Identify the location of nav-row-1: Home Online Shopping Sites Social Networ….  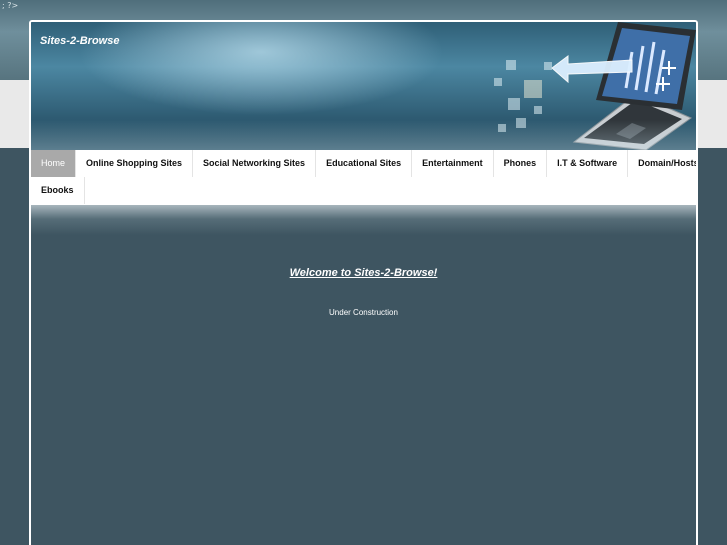
(363, 163).